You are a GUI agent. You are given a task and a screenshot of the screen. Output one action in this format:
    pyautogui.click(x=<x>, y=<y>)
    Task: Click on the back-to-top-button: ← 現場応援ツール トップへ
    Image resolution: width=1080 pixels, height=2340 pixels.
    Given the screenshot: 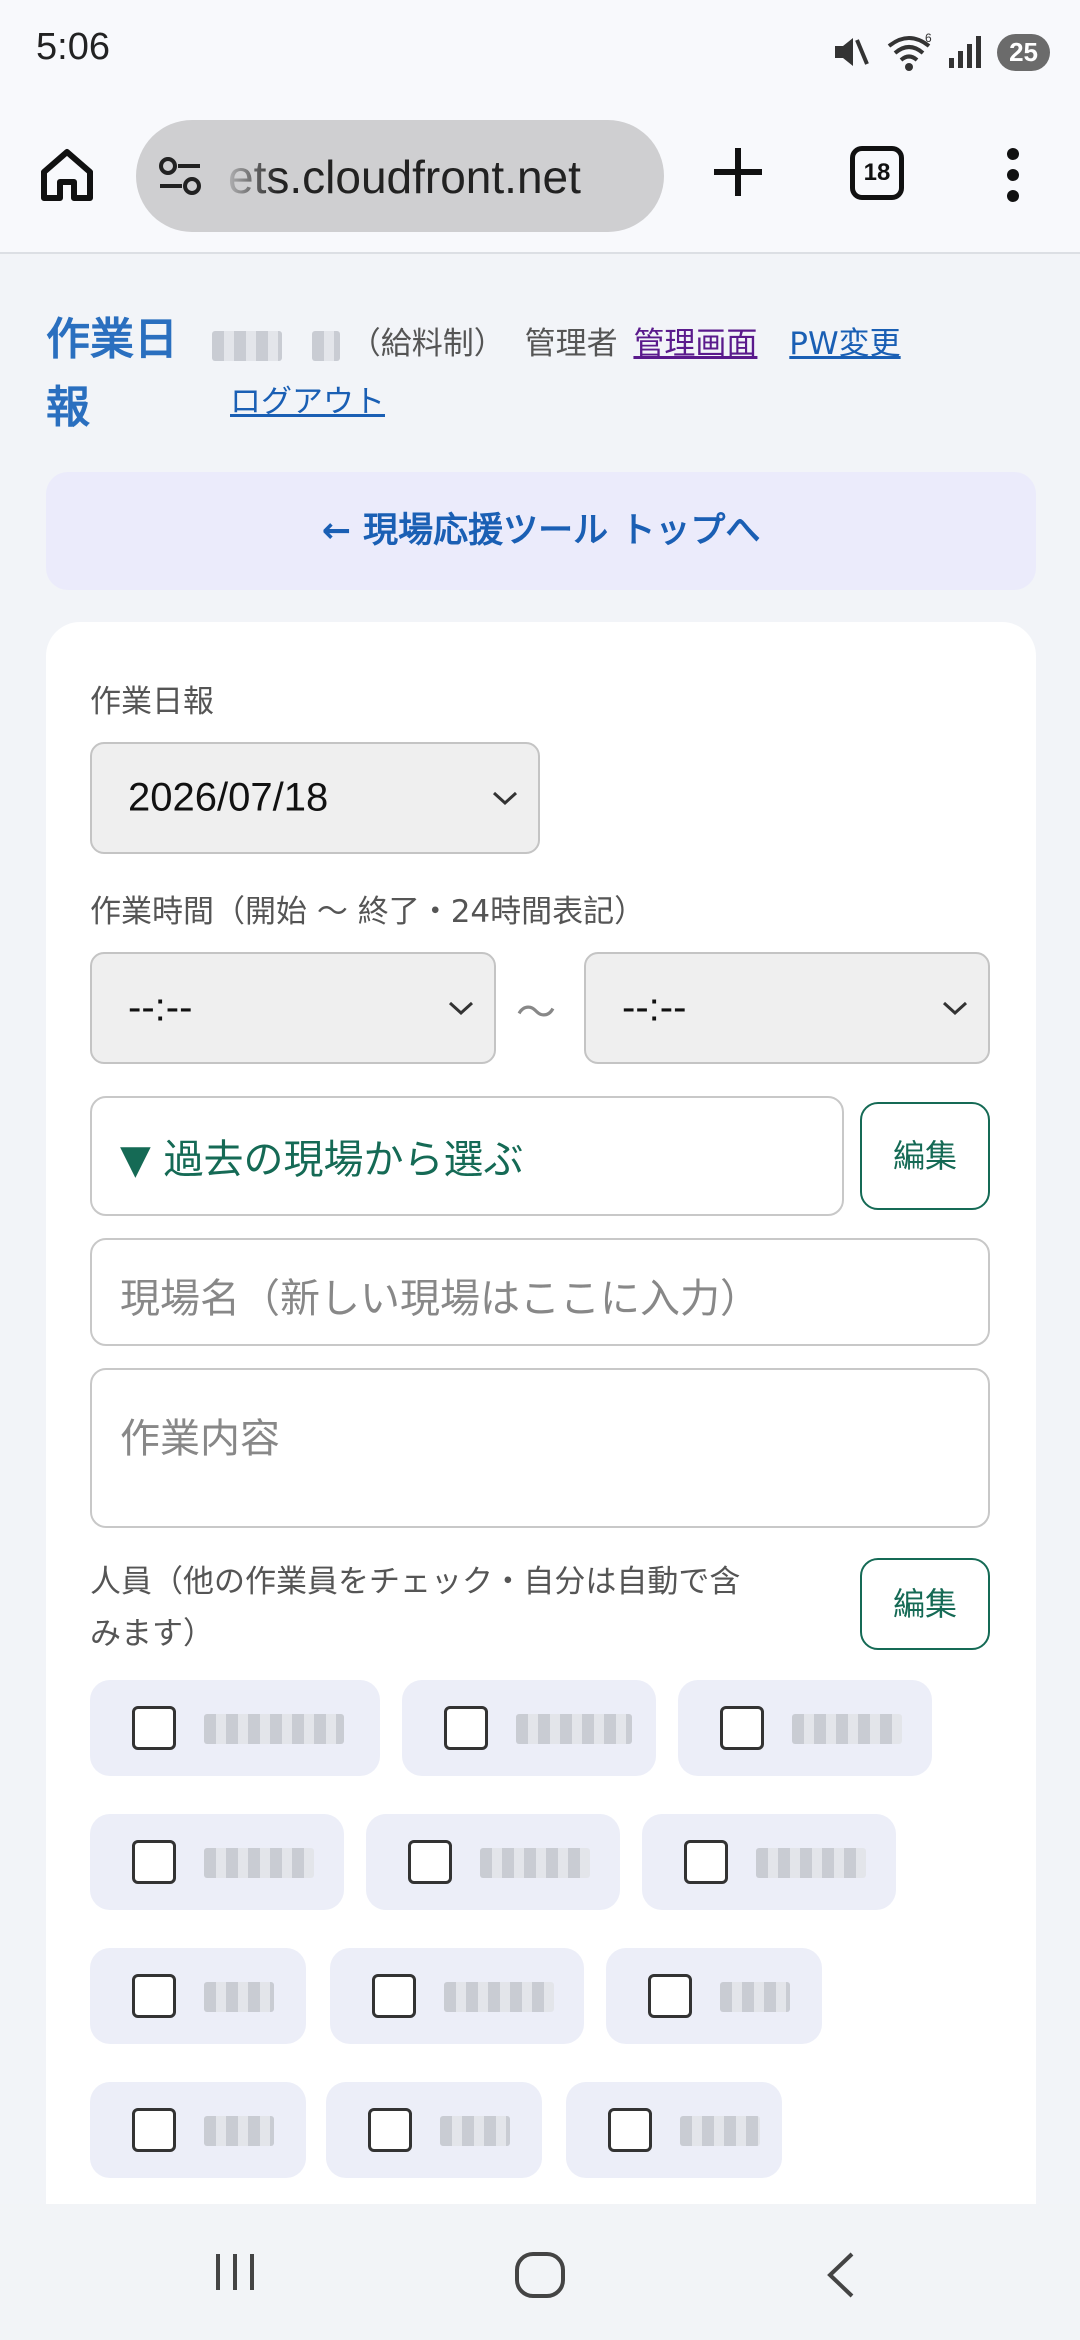 What is the action you would take?
    pyautogui.click(x=541, y=531)
    